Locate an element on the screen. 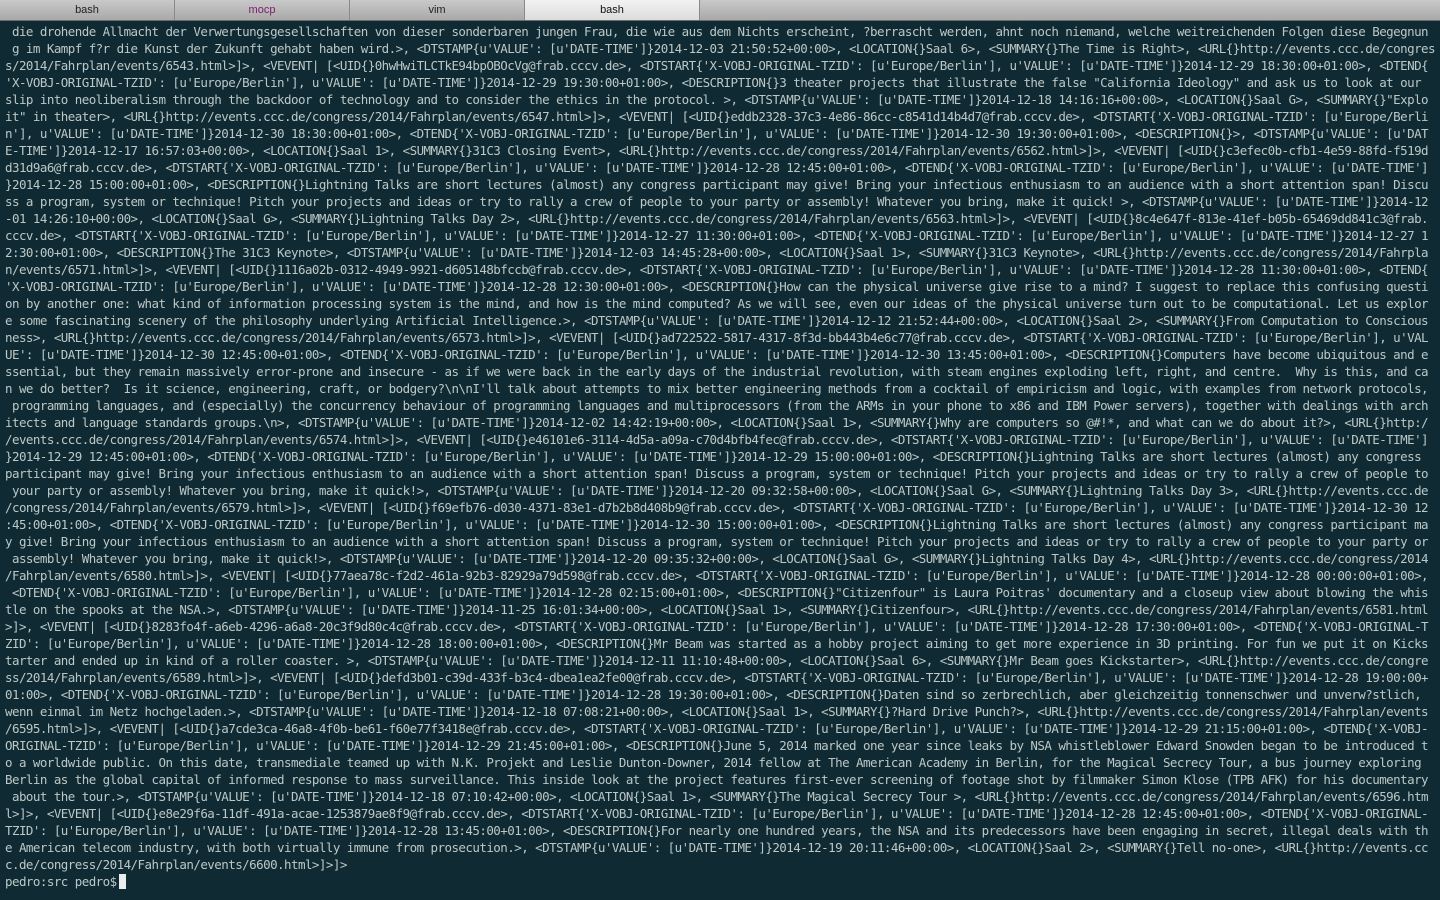 The height and width of the screenshot is (900, 1440). tab-bash-1: bash is located at coordinates (87, 10).